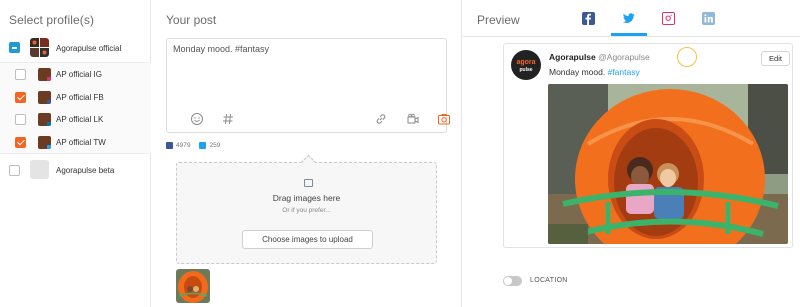 The height and width of the screenshot is (307, 800). Describe the element at coordinates (512, 281) in the screenshot. I see `location-toggle` at that location.